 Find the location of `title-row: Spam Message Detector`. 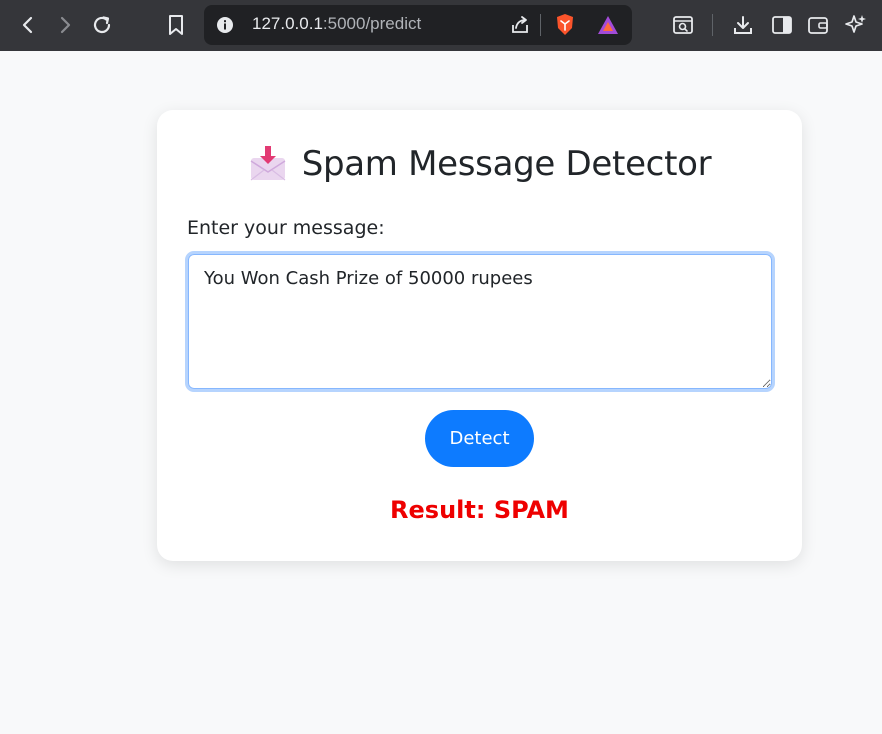

title-row: Spam Message Detector is located at coordinates (479, 164).